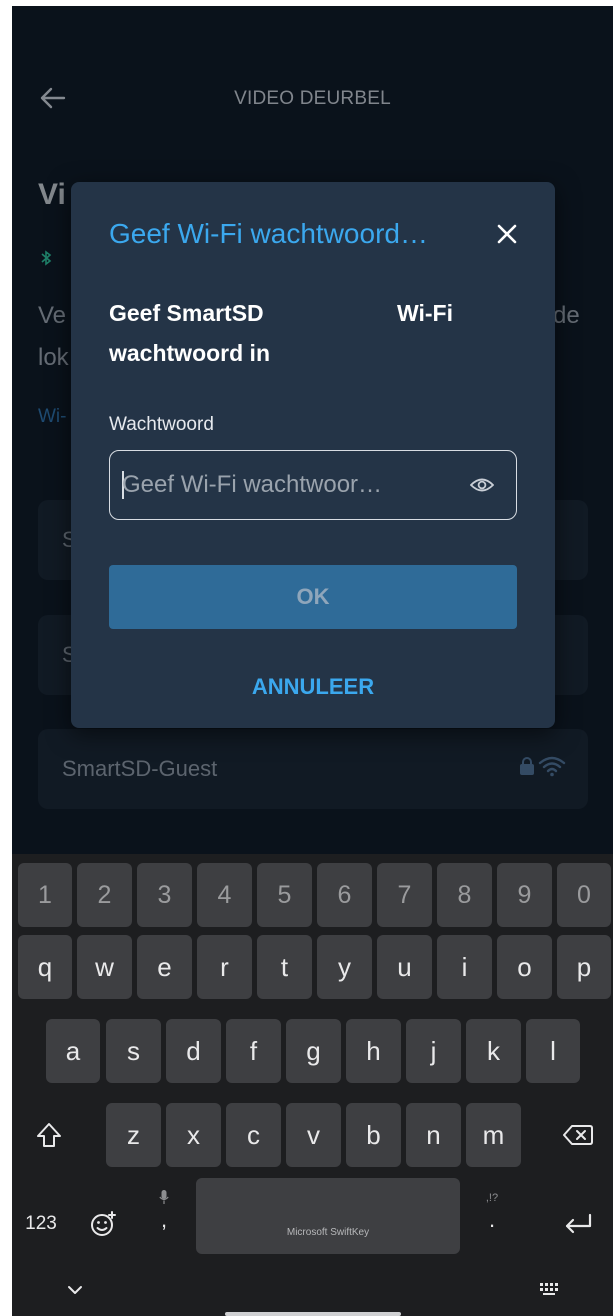 This screenshot has height=1316, width=613. I want to click on dialog-message: Geef SmartSD, so click(186, 313).